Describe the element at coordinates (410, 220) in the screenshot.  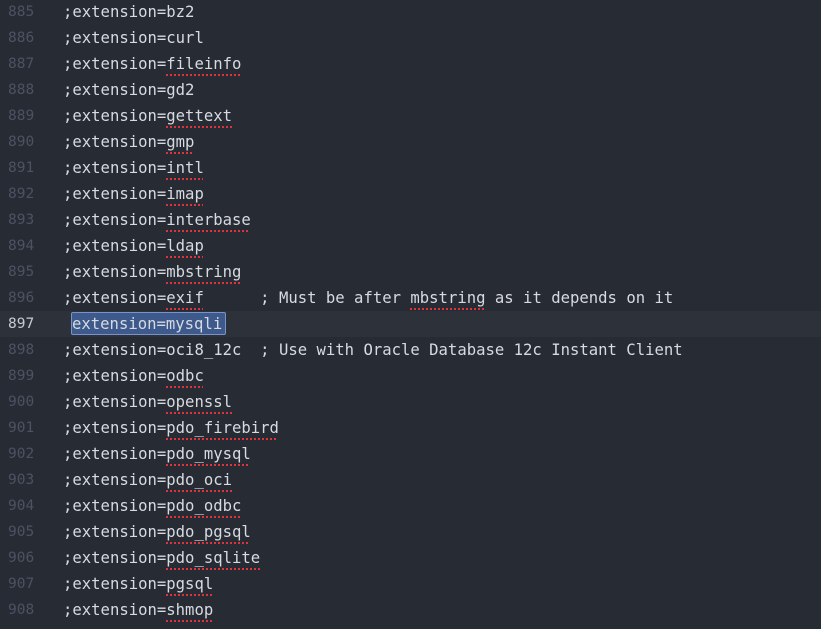
I see `code-line: 893 ;extension=interbase` at that location.